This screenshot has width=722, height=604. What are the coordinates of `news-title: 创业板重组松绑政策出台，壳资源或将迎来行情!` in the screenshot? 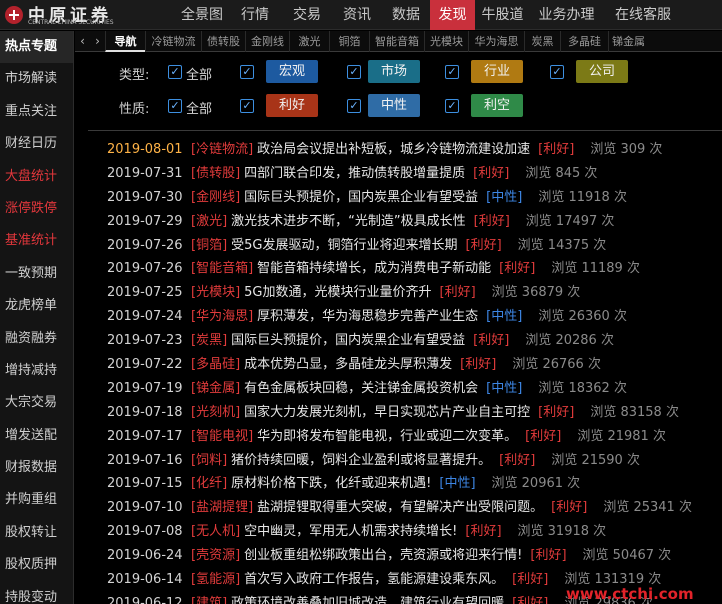 It's located at (383, 556).